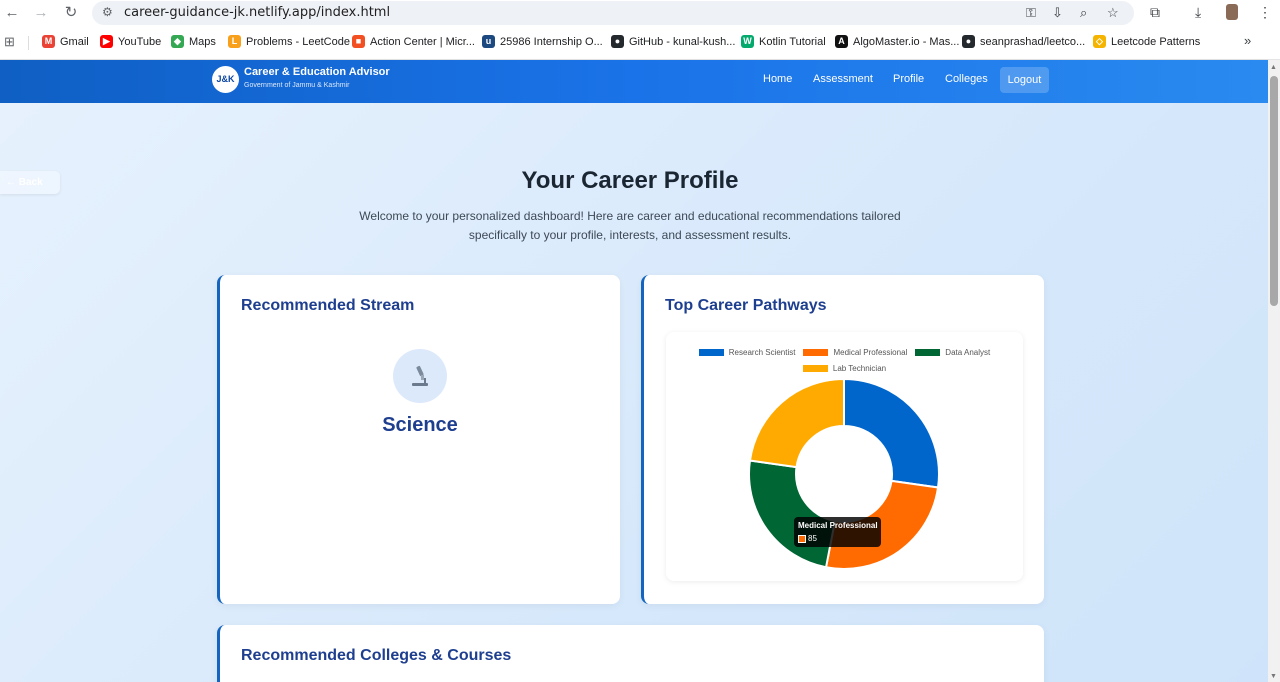  Describe the element at coordinates (74, 41) in the screenshot. I see `bookmark-label: Gmail` at that location.